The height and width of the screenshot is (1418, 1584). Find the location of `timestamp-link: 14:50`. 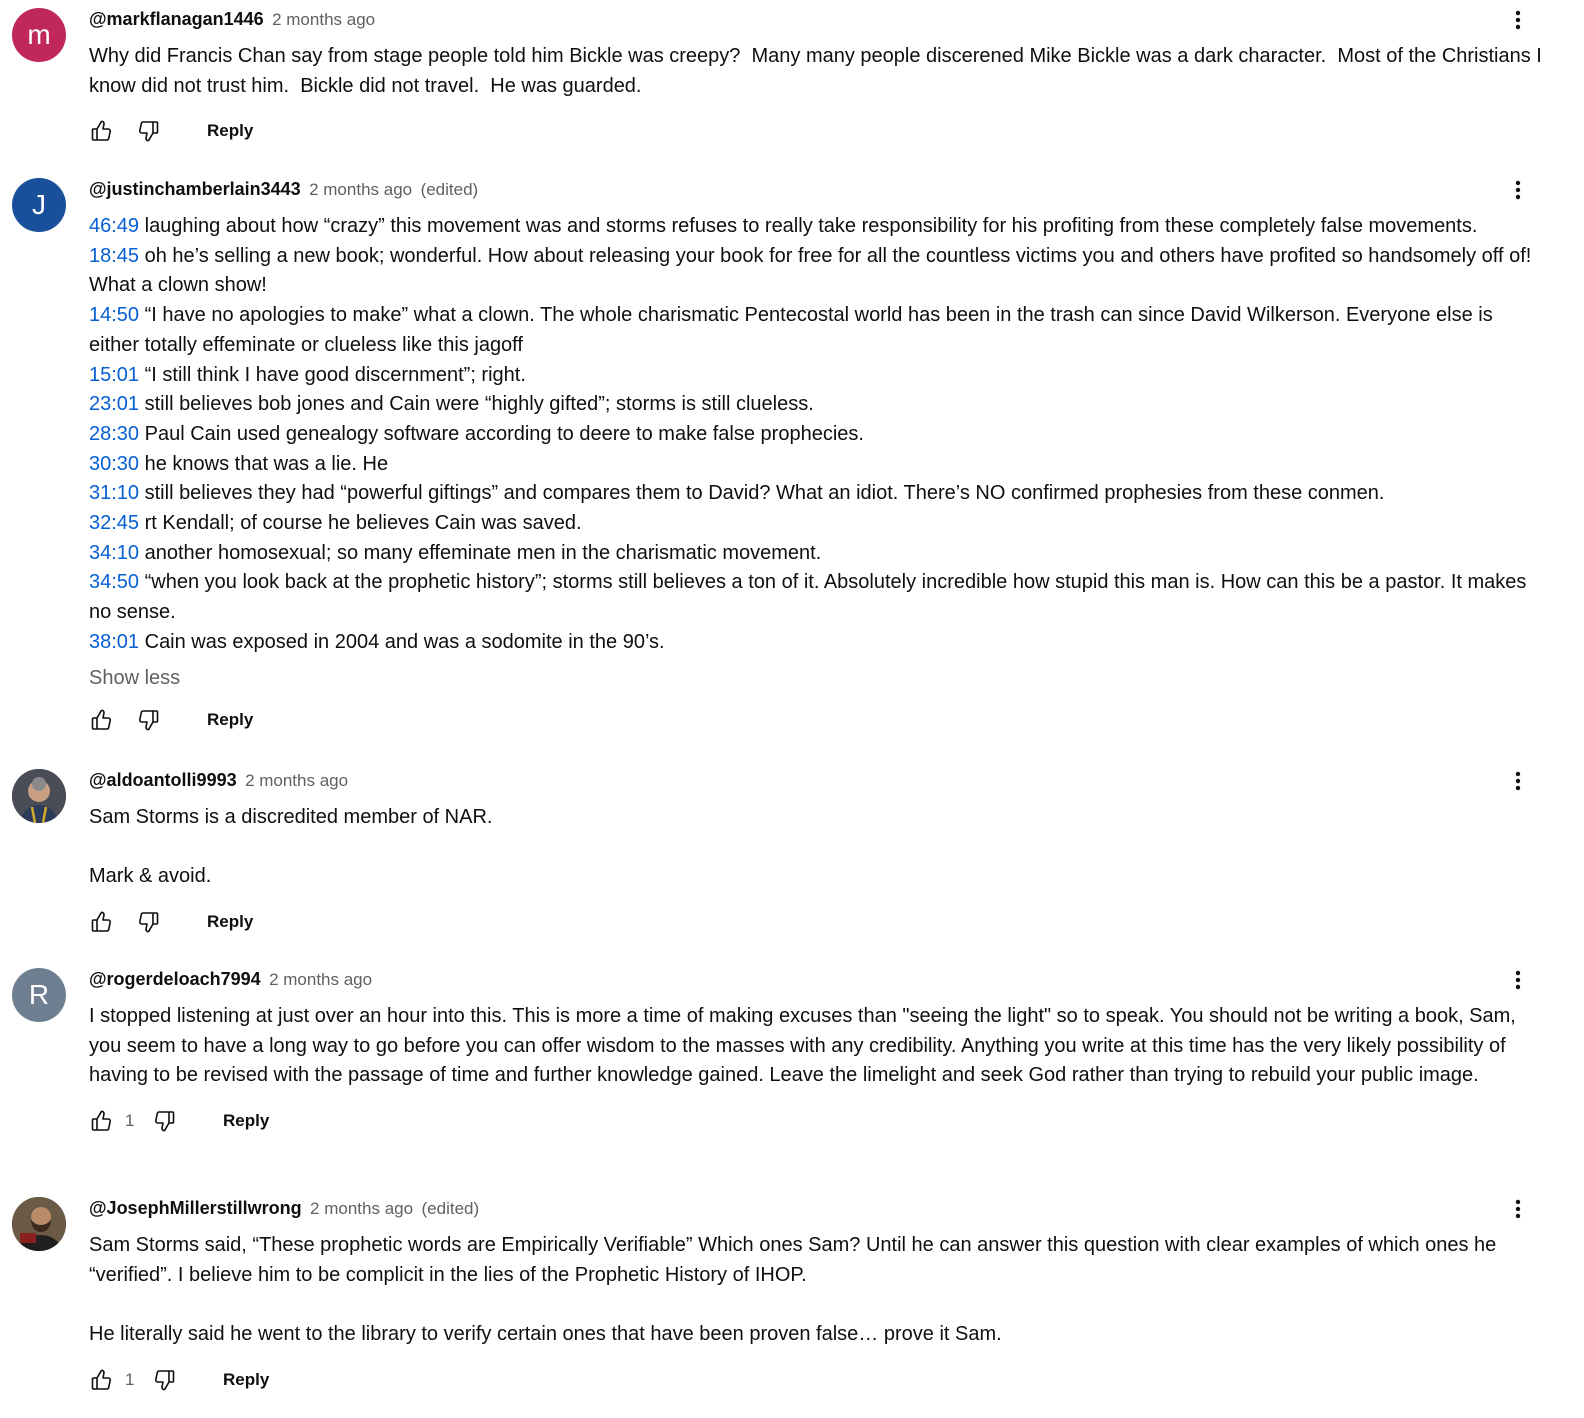

timestamp-link: 14:50 is located at coordinates (114, 315).